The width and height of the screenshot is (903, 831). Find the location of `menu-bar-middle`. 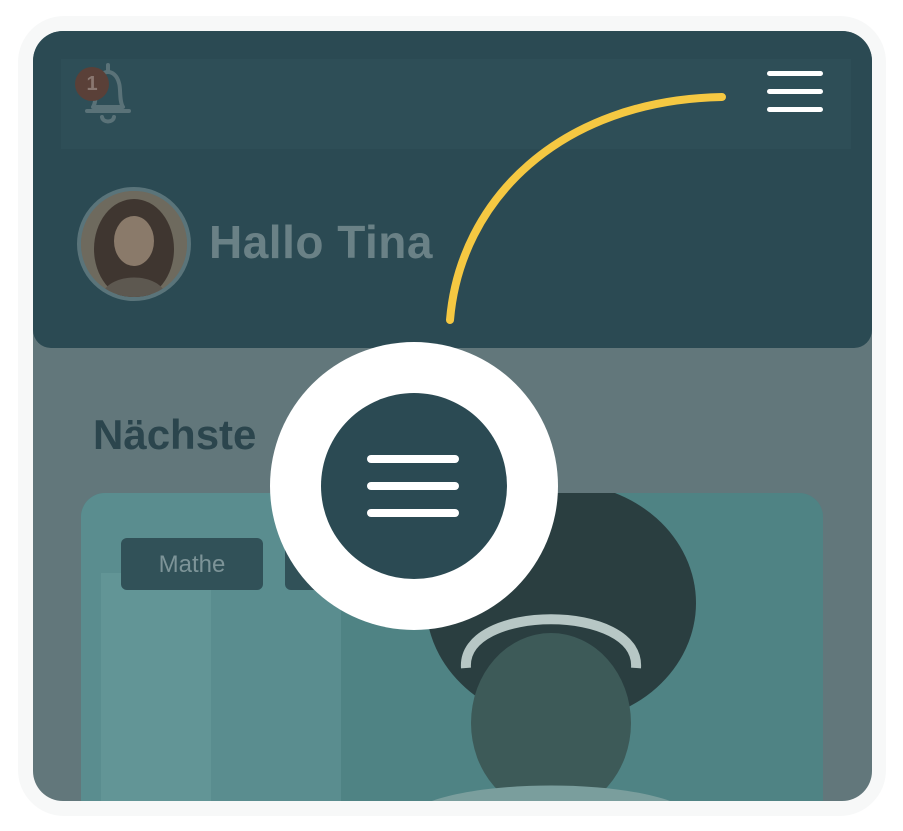

menu-bar-middle is located at coordinates (413, 486).